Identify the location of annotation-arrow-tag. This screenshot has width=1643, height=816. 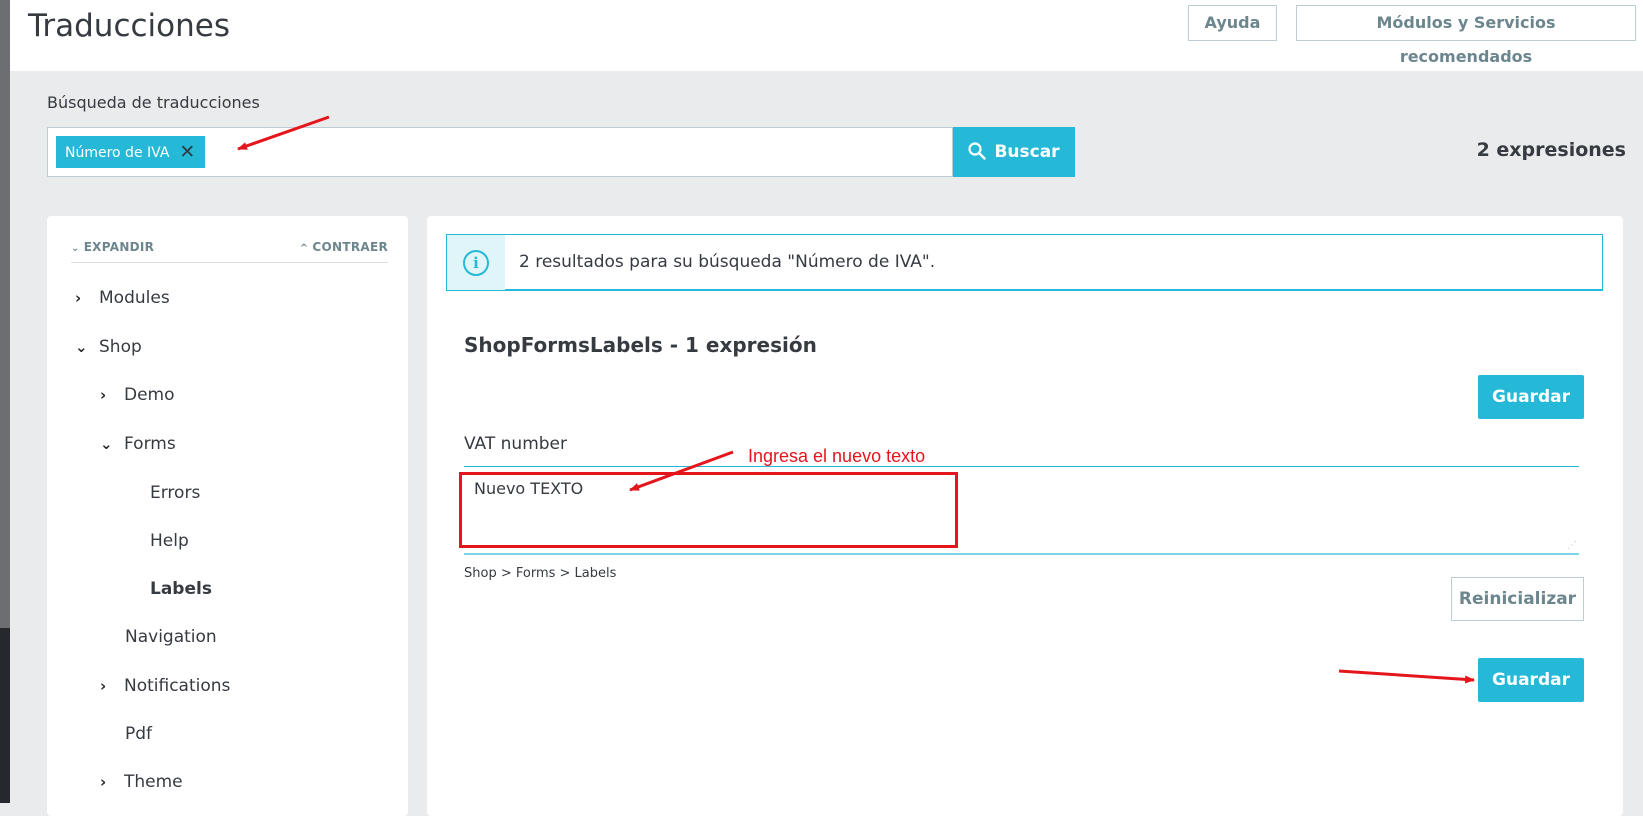
(283, 133).